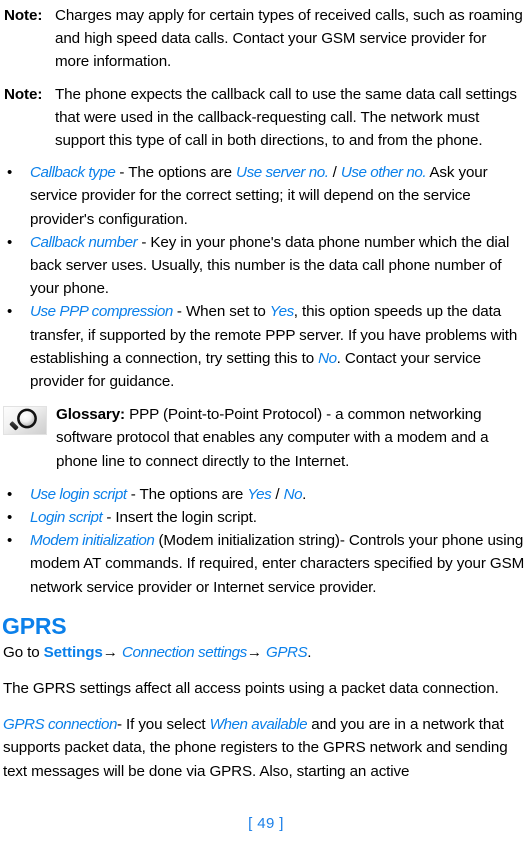 This screenshot has height=841, width=532. I want to click on setting-option-when-available: When available, so click(258, 725).